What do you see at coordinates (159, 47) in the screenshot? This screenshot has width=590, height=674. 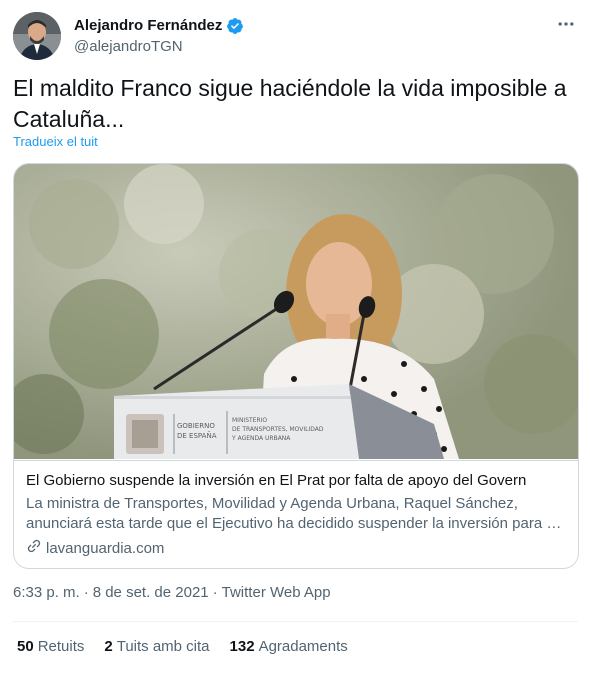 I see `handle: @alejandroTGN` at bounding box center [159, 47].